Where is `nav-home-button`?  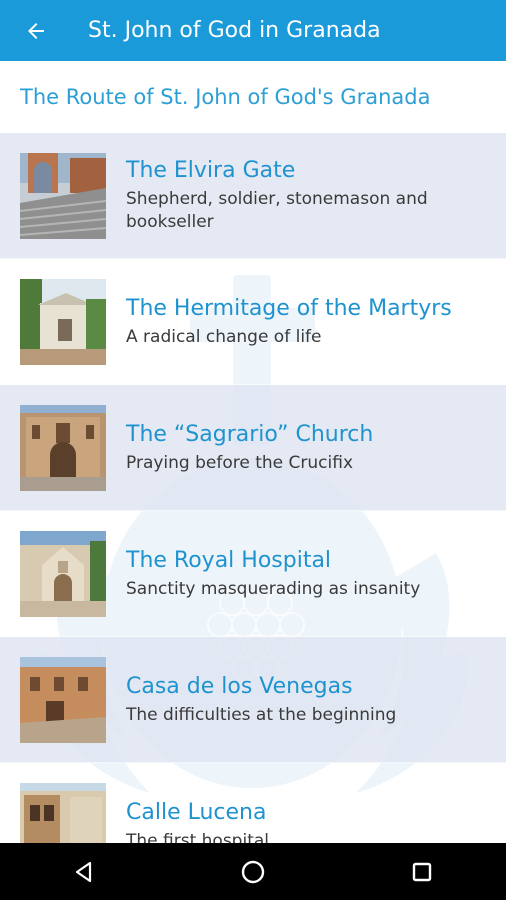 nav-home-button is located at coordinates (253, 871).